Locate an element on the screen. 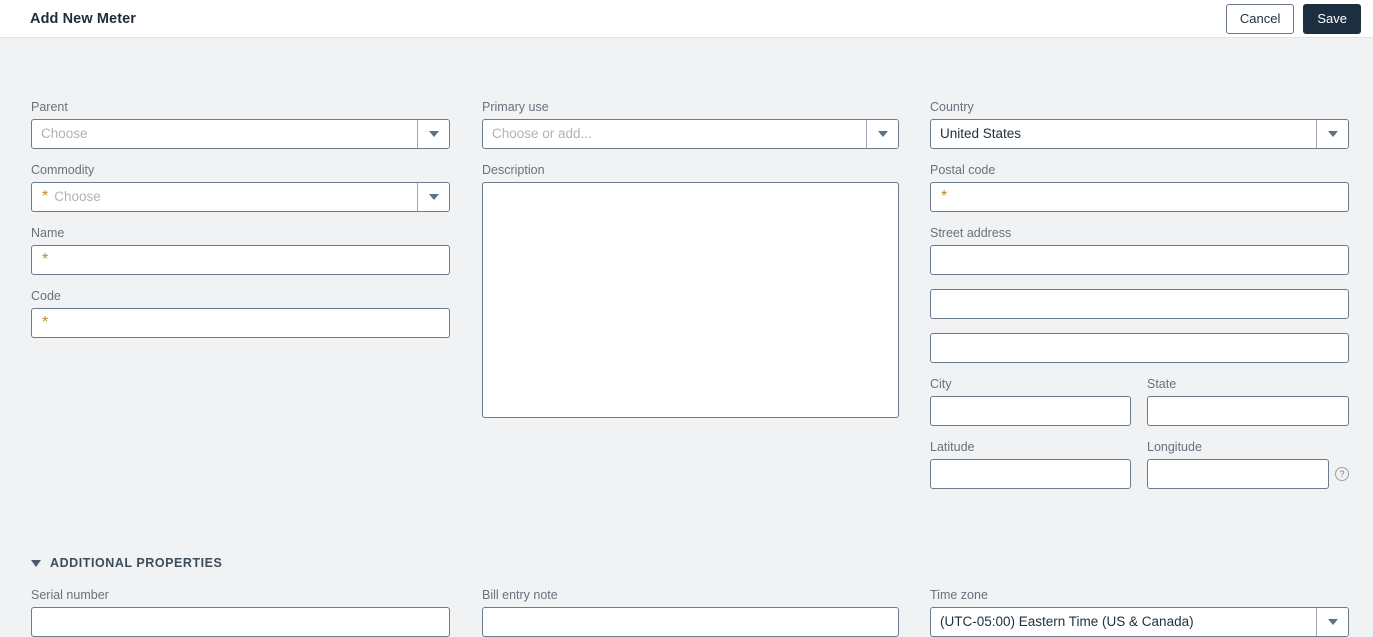  commodity-dropdown-button is located at coordinates (433, 197).